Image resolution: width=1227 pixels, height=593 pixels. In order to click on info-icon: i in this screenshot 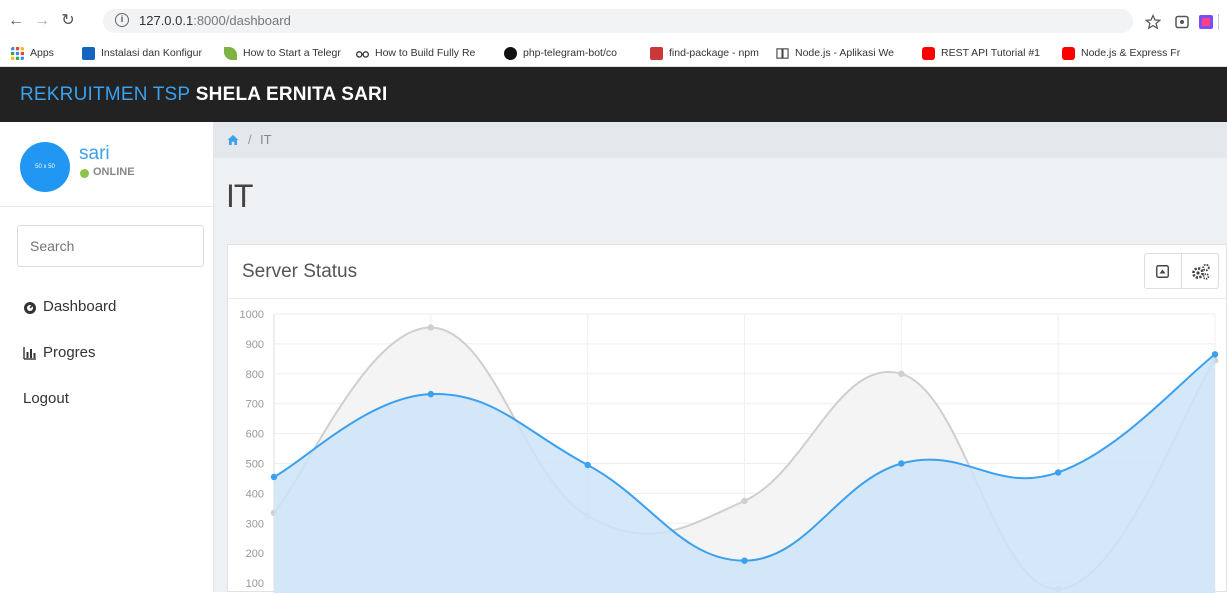, I will do `click(122, 20)`.